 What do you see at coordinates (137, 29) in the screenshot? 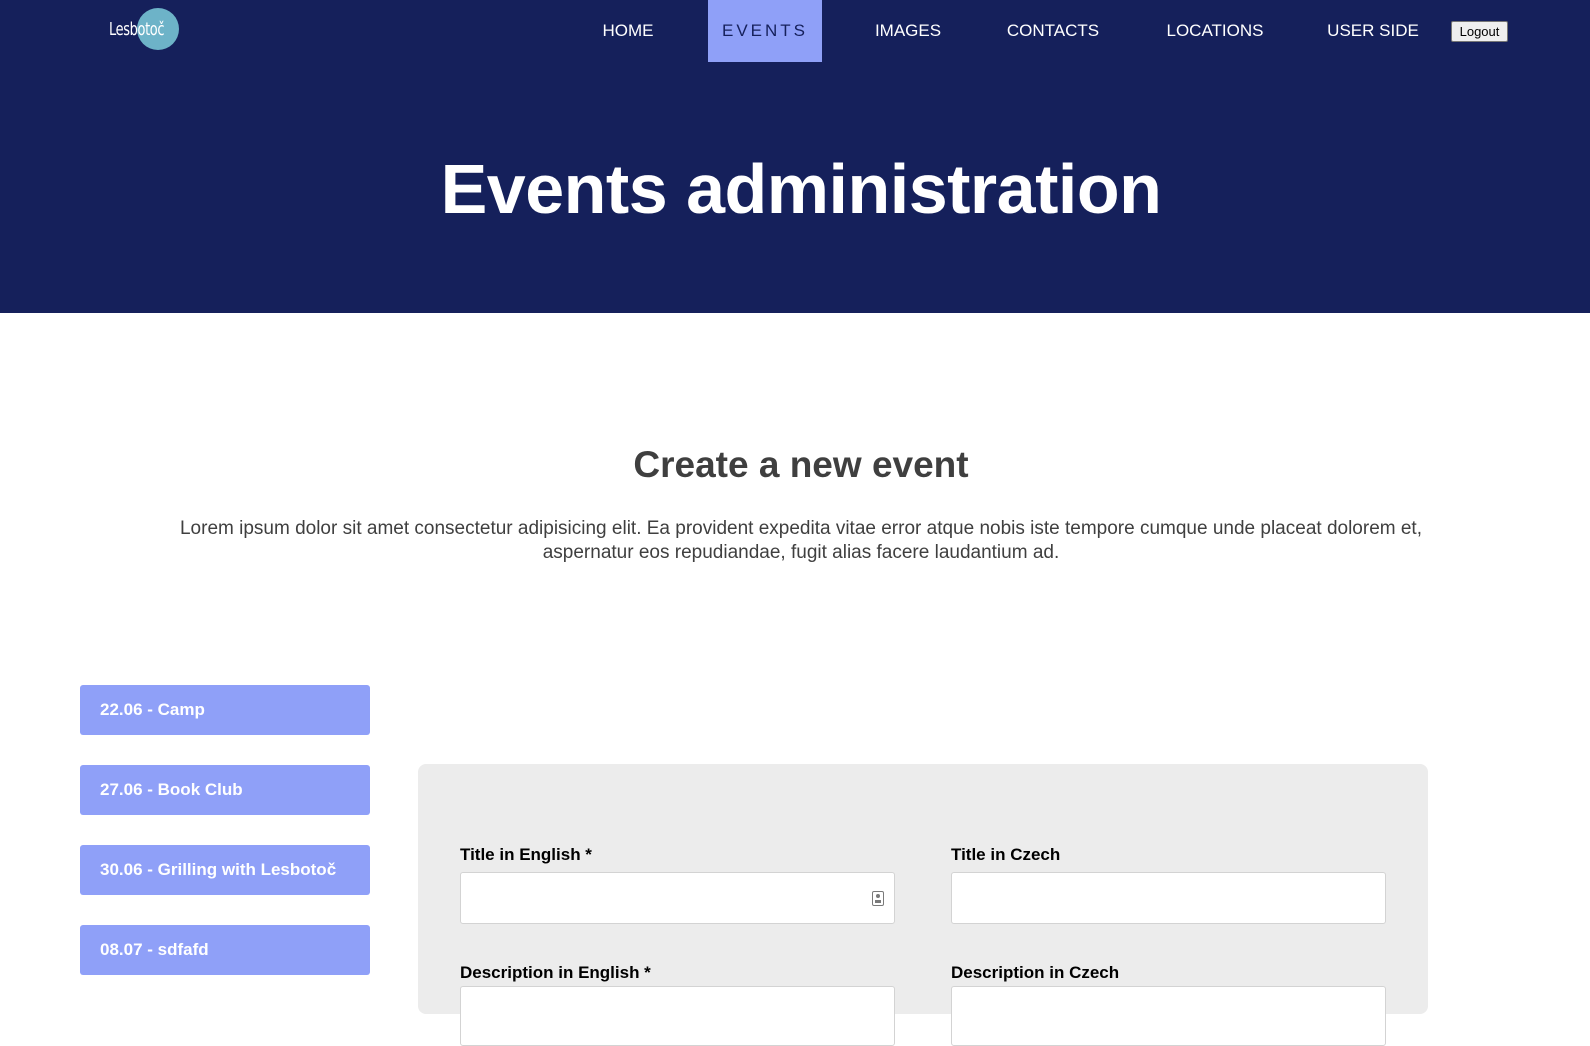
I see `logo-text: Lesbotoč` at bounding box center [137, 29].